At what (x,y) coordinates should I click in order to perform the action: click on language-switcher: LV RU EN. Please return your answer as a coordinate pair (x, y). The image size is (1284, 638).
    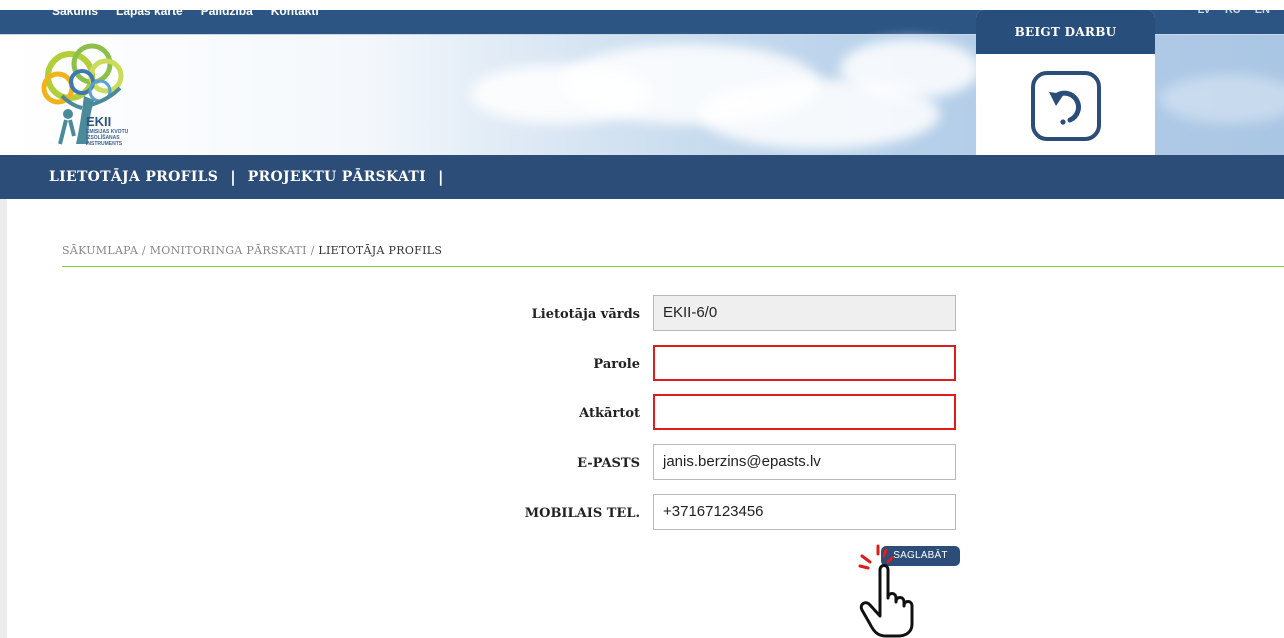
    Looking at the image, I should click on (1234, 13).